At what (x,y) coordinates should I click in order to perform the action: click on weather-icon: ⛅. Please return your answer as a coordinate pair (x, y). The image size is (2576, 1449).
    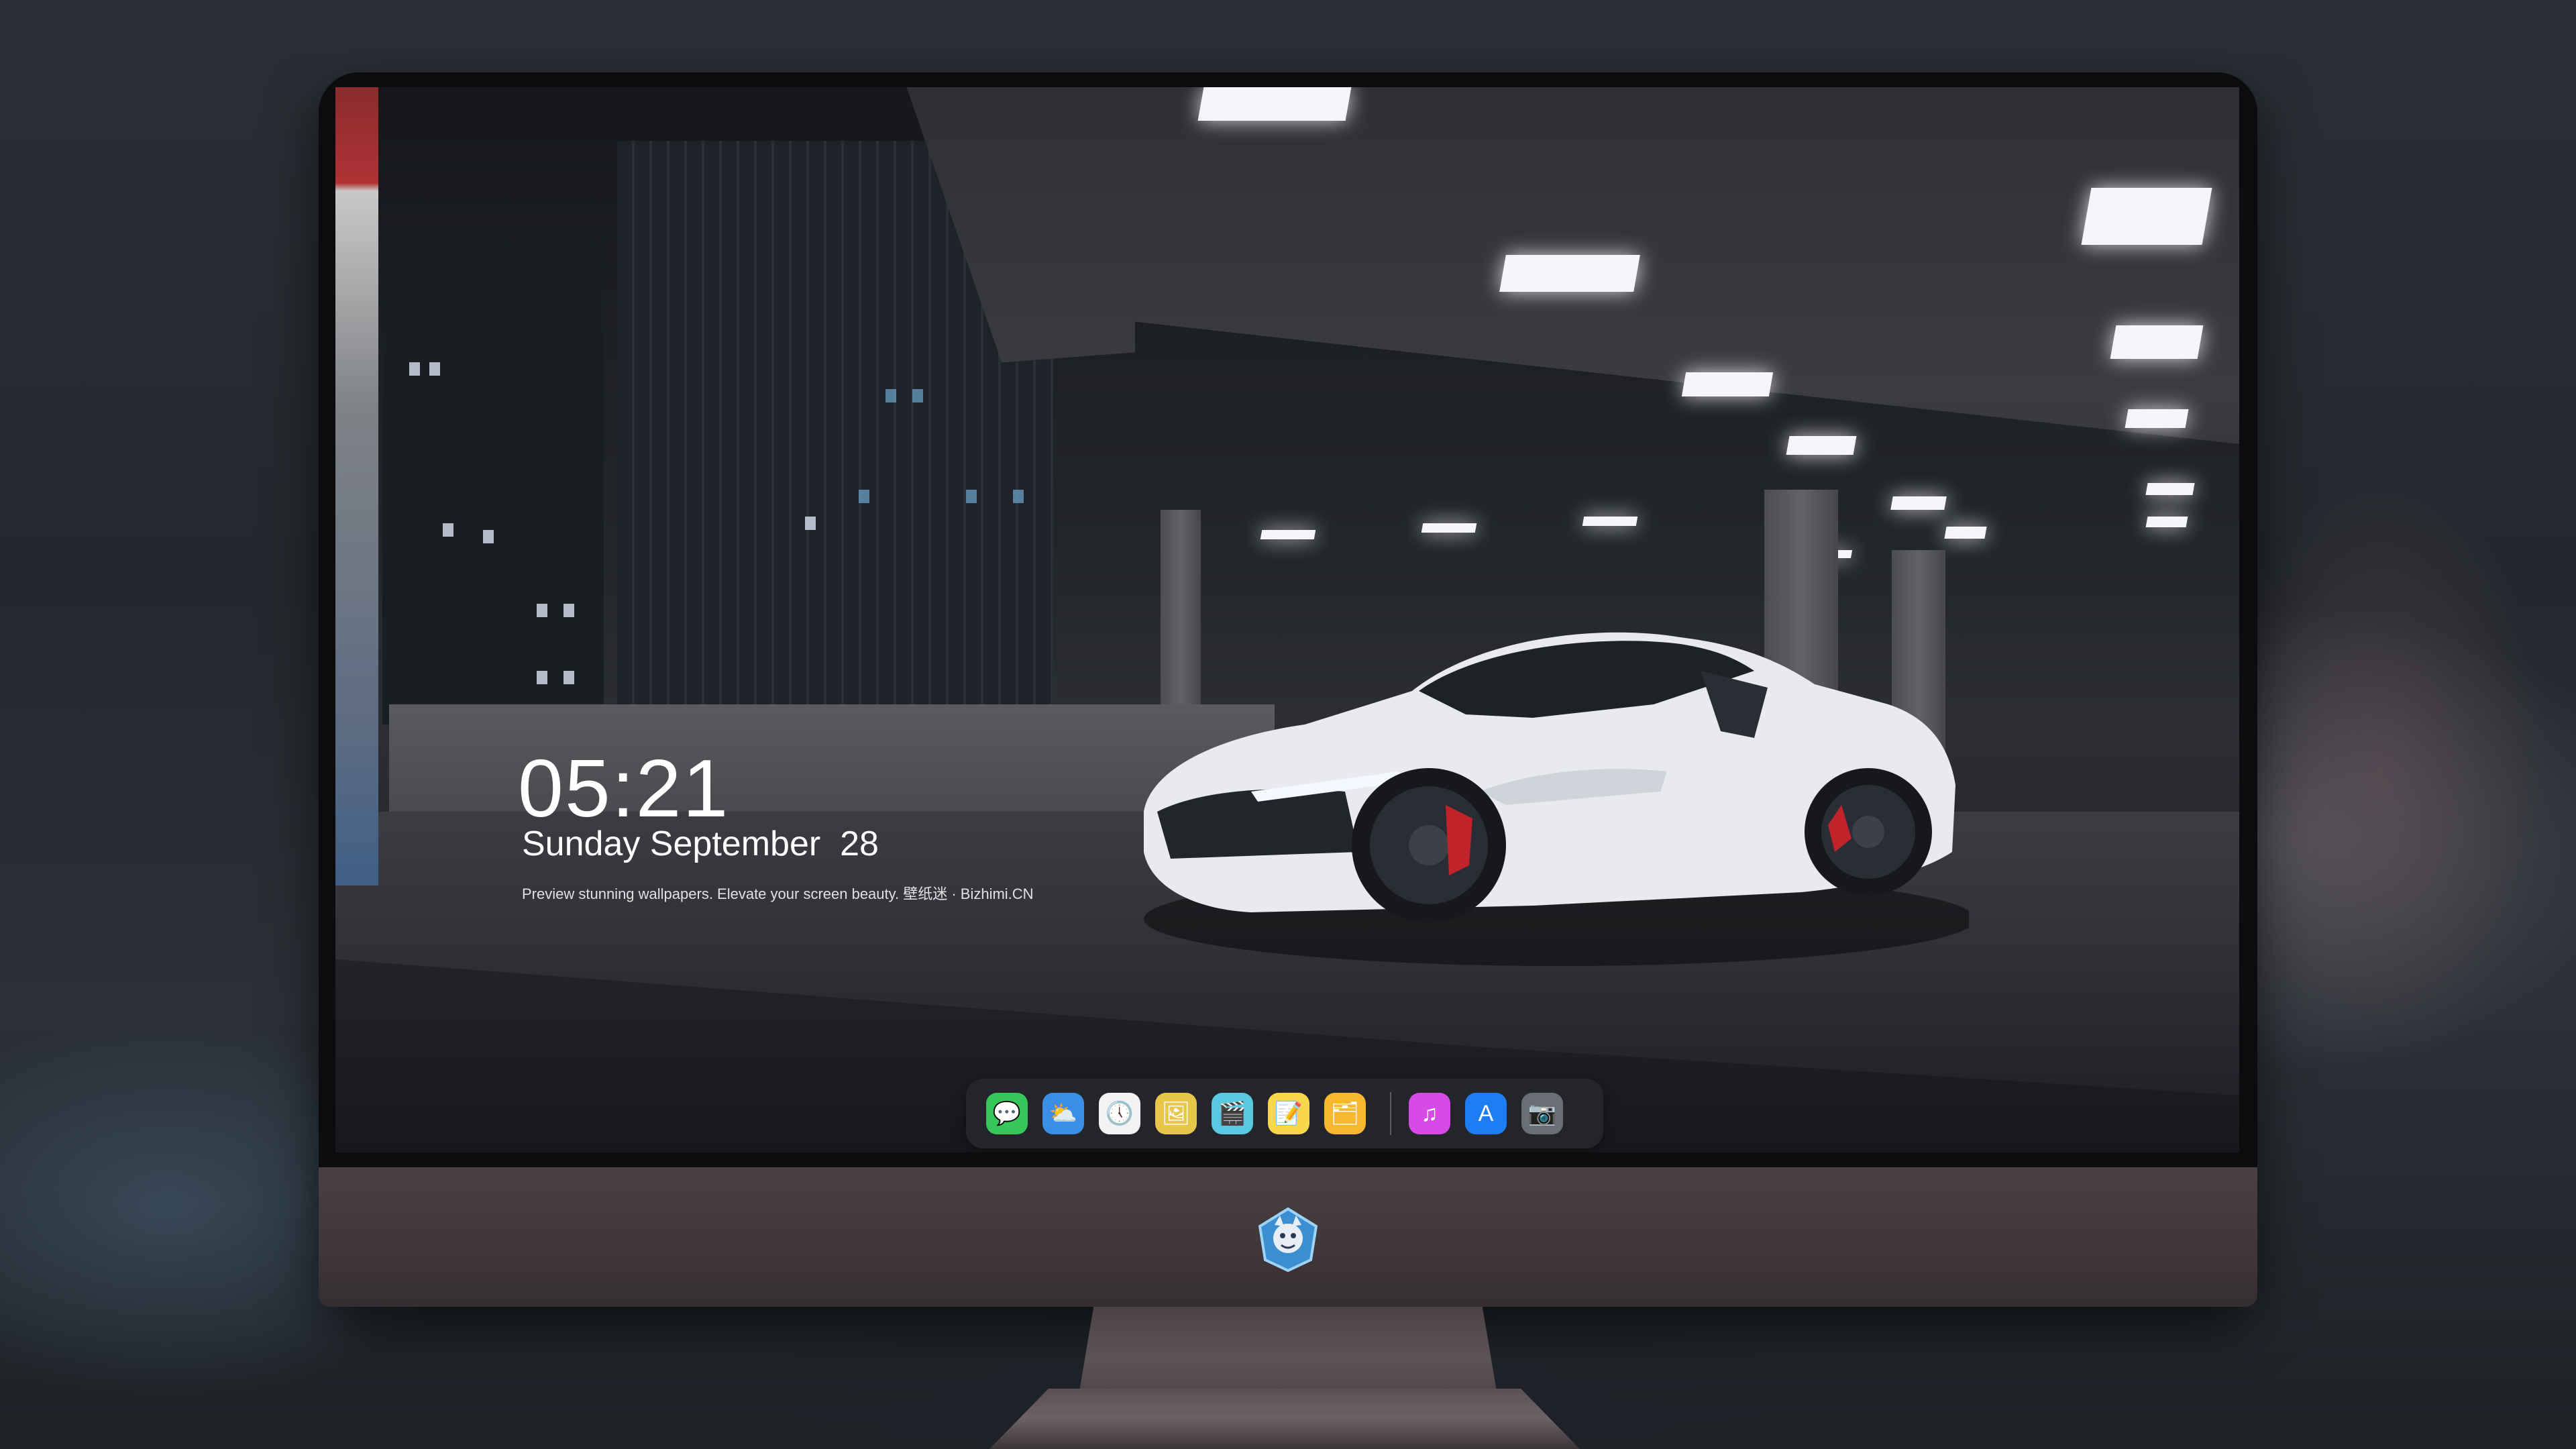
    Looking at the image, I should click on (1063, 1113).